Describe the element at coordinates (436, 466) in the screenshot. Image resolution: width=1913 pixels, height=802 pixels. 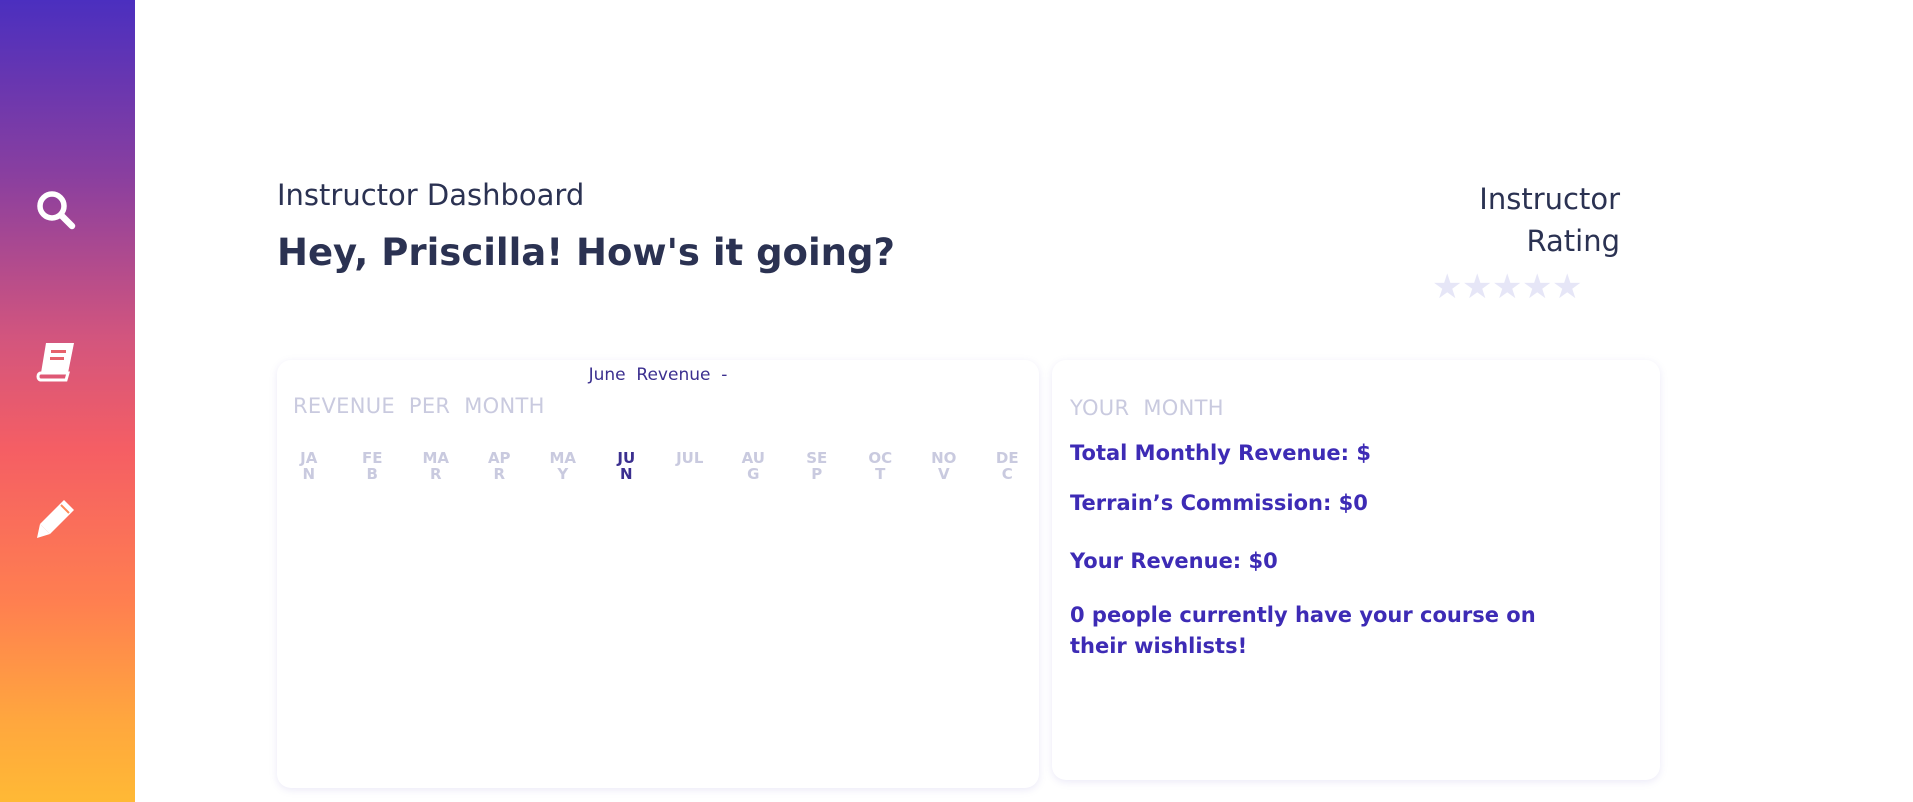
I see `month-mar: MAR` at that location.